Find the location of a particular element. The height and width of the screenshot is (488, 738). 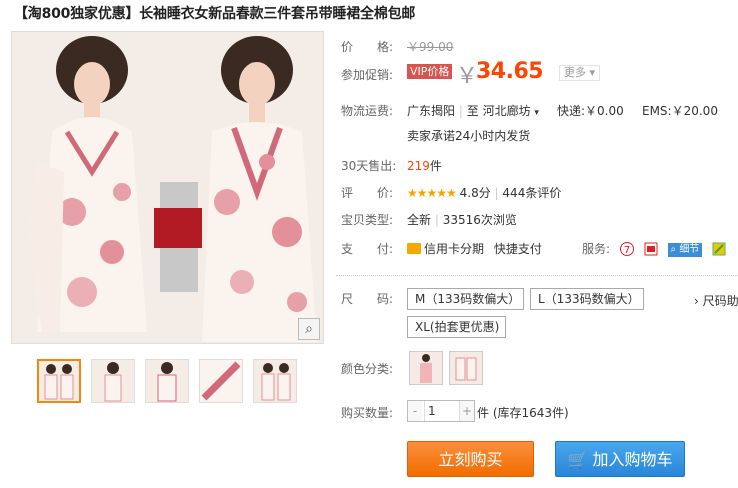

credit-card-icon is located at coordinates (414, 248).